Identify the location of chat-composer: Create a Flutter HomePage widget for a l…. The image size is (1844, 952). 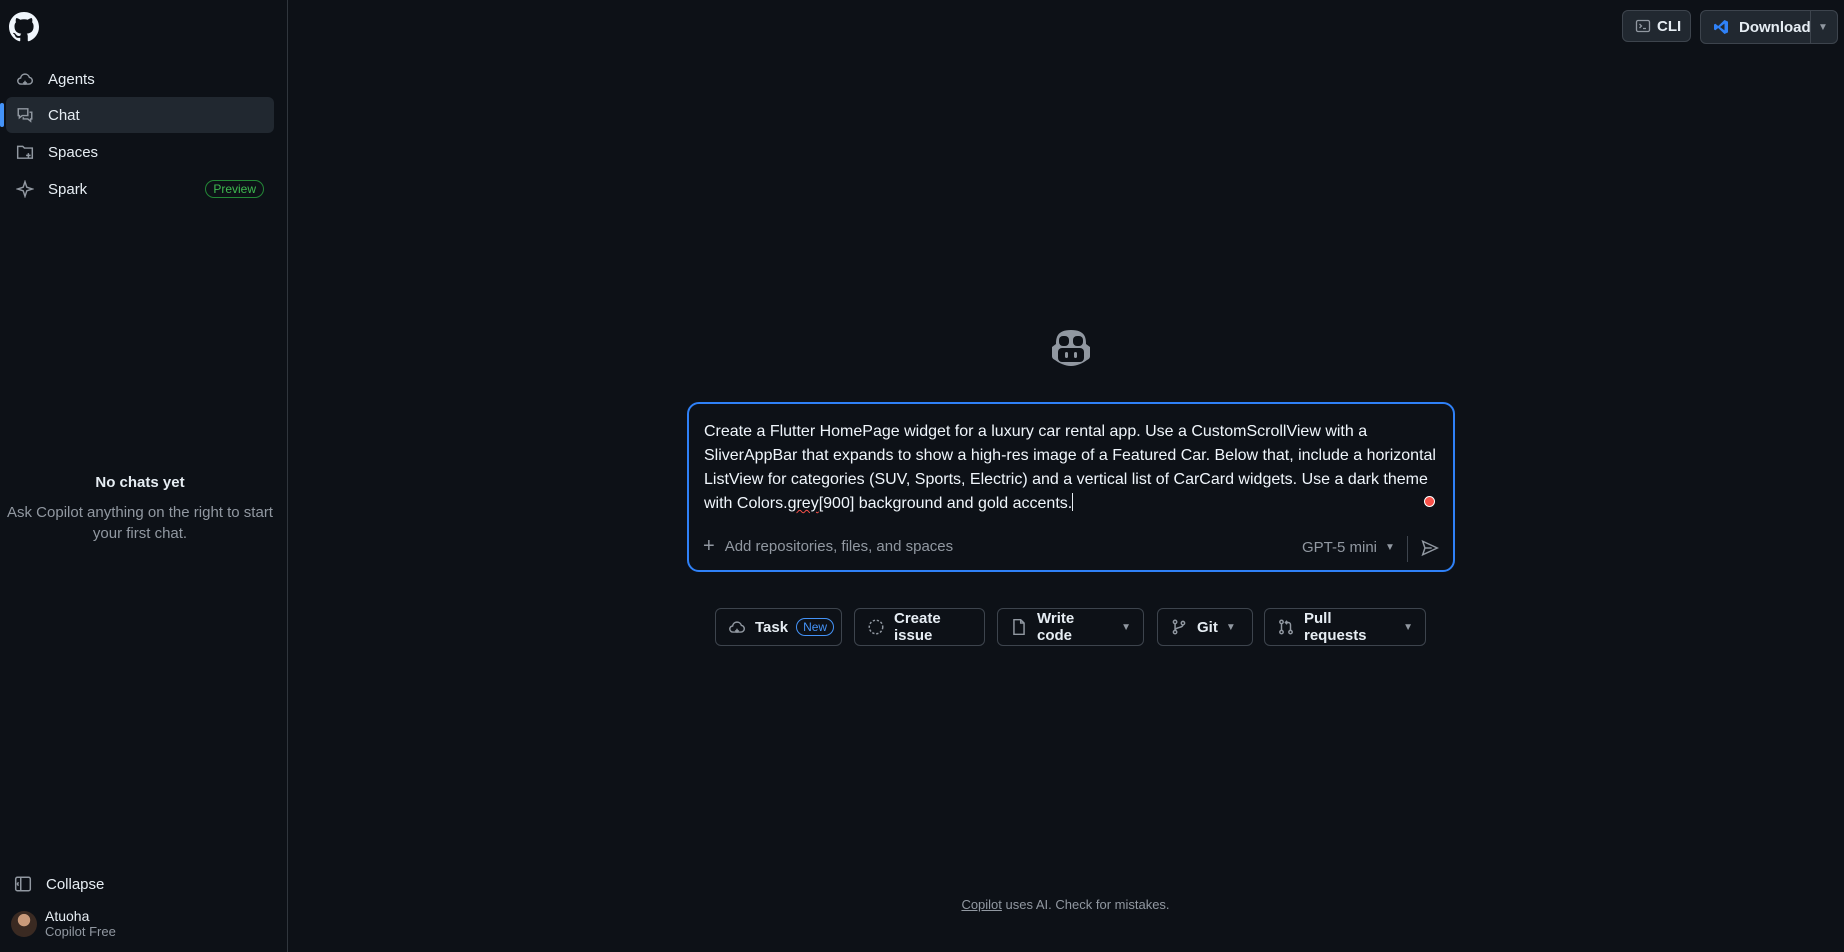
(1071, 487).